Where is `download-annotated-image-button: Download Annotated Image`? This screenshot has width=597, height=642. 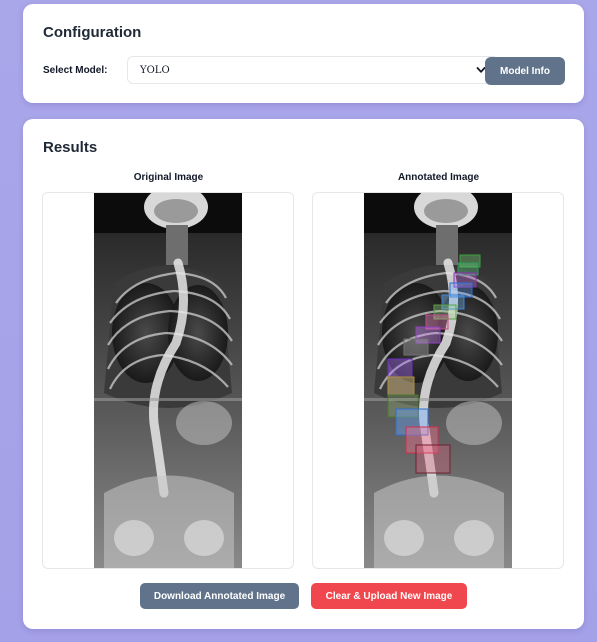
download-annotated-image-button: Download Annotated Image is located at coordinates (219, 596).